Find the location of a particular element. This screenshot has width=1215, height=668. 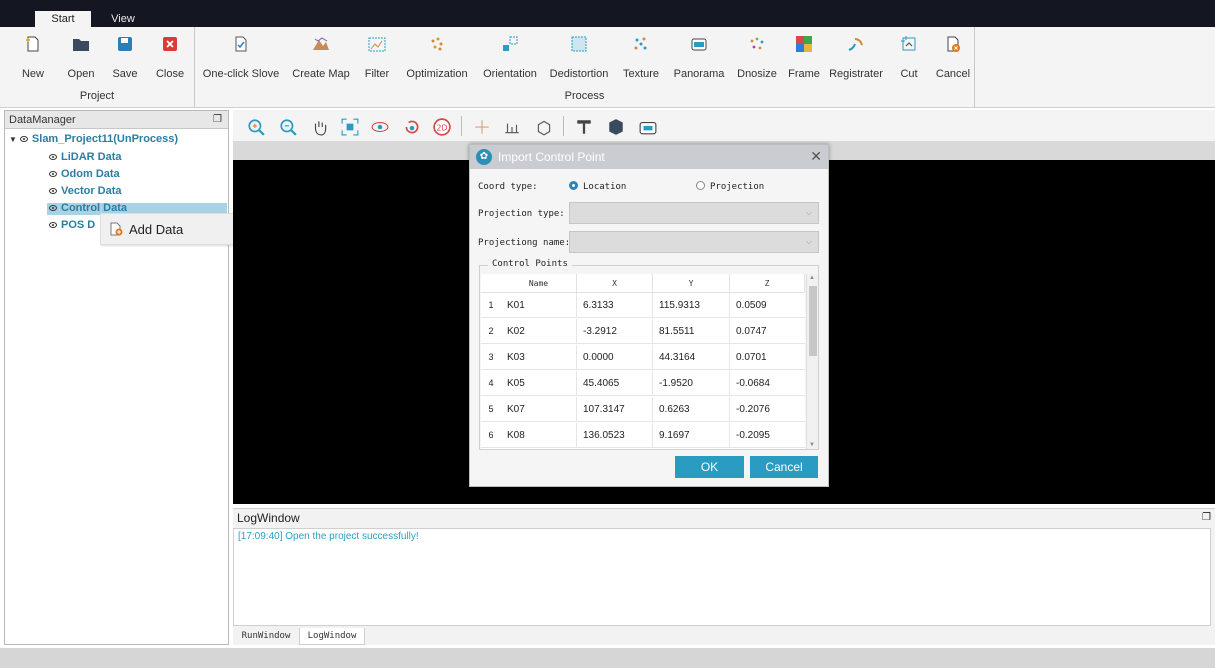

column-header-x: X is located at coordinates (615, 283).